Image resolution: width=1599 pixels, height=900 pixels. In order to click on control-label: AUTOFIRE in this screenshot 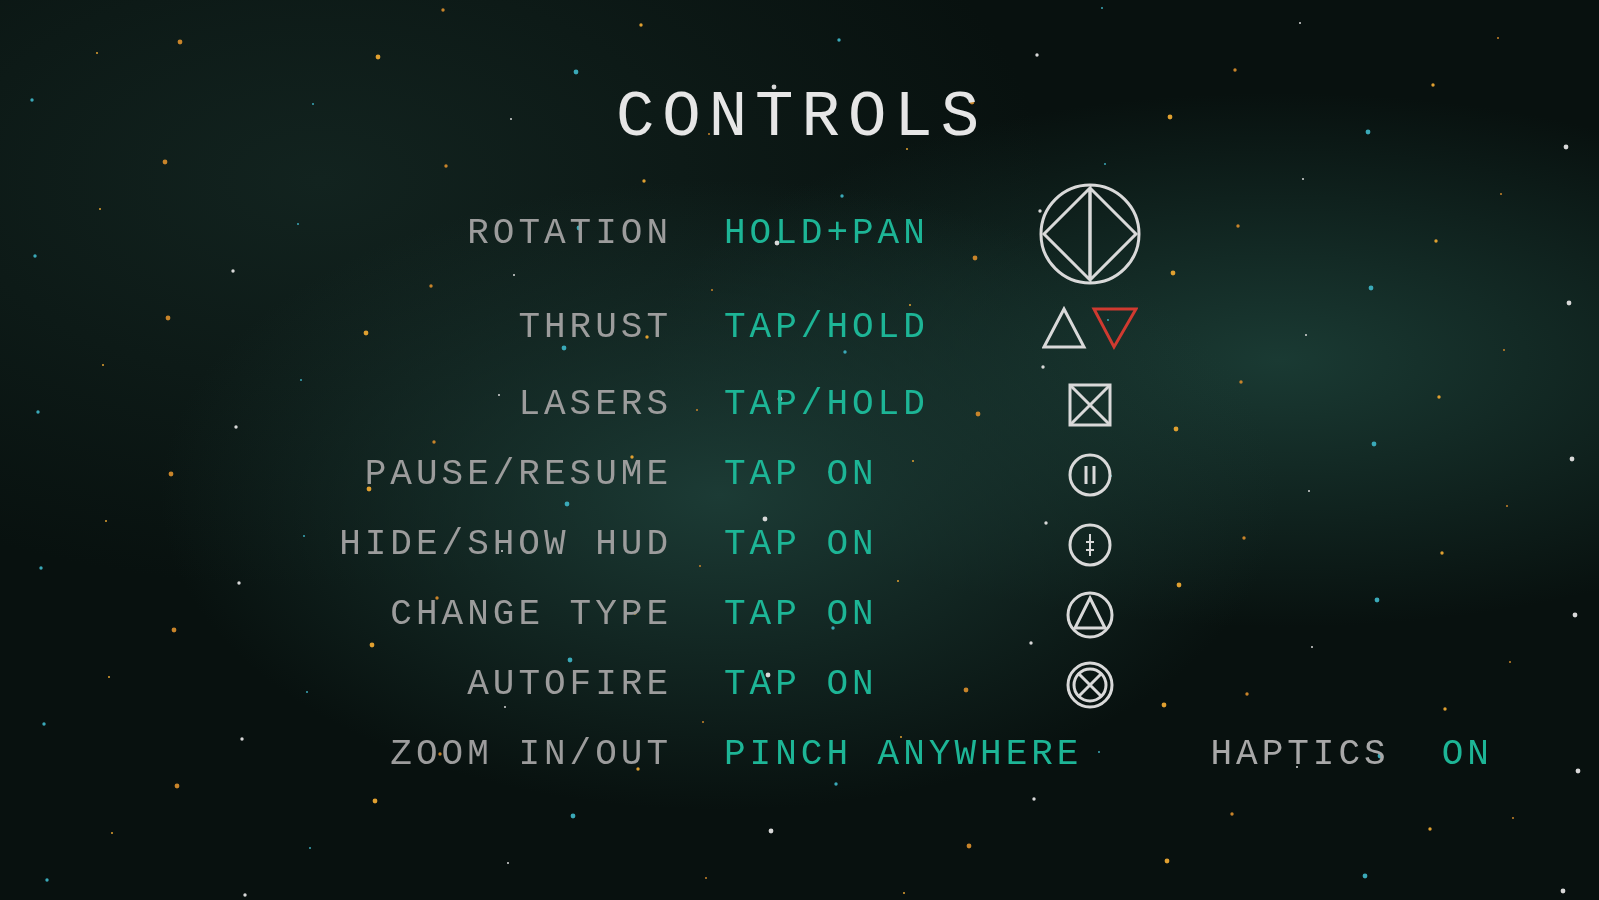, I will do `click(569, 685)`.